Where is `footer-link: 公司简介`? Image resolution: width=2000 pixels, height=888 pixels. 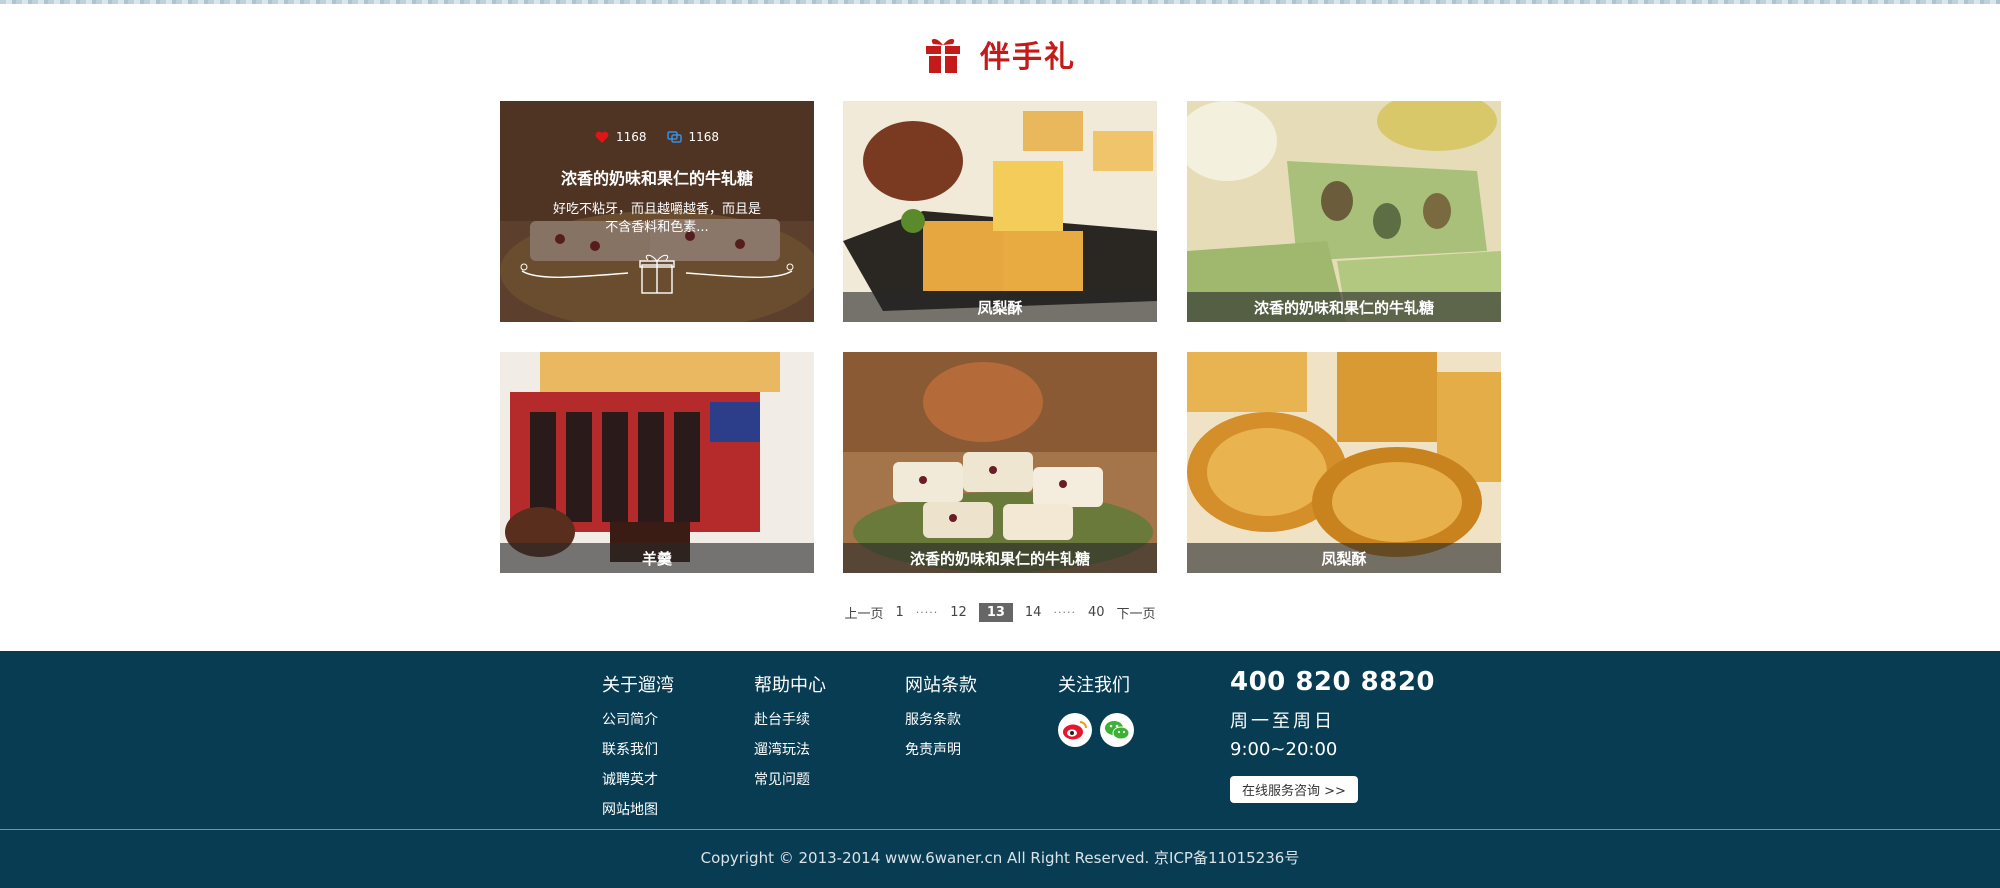
footer-link: 公司简介 is located at coordinates (638, 720).